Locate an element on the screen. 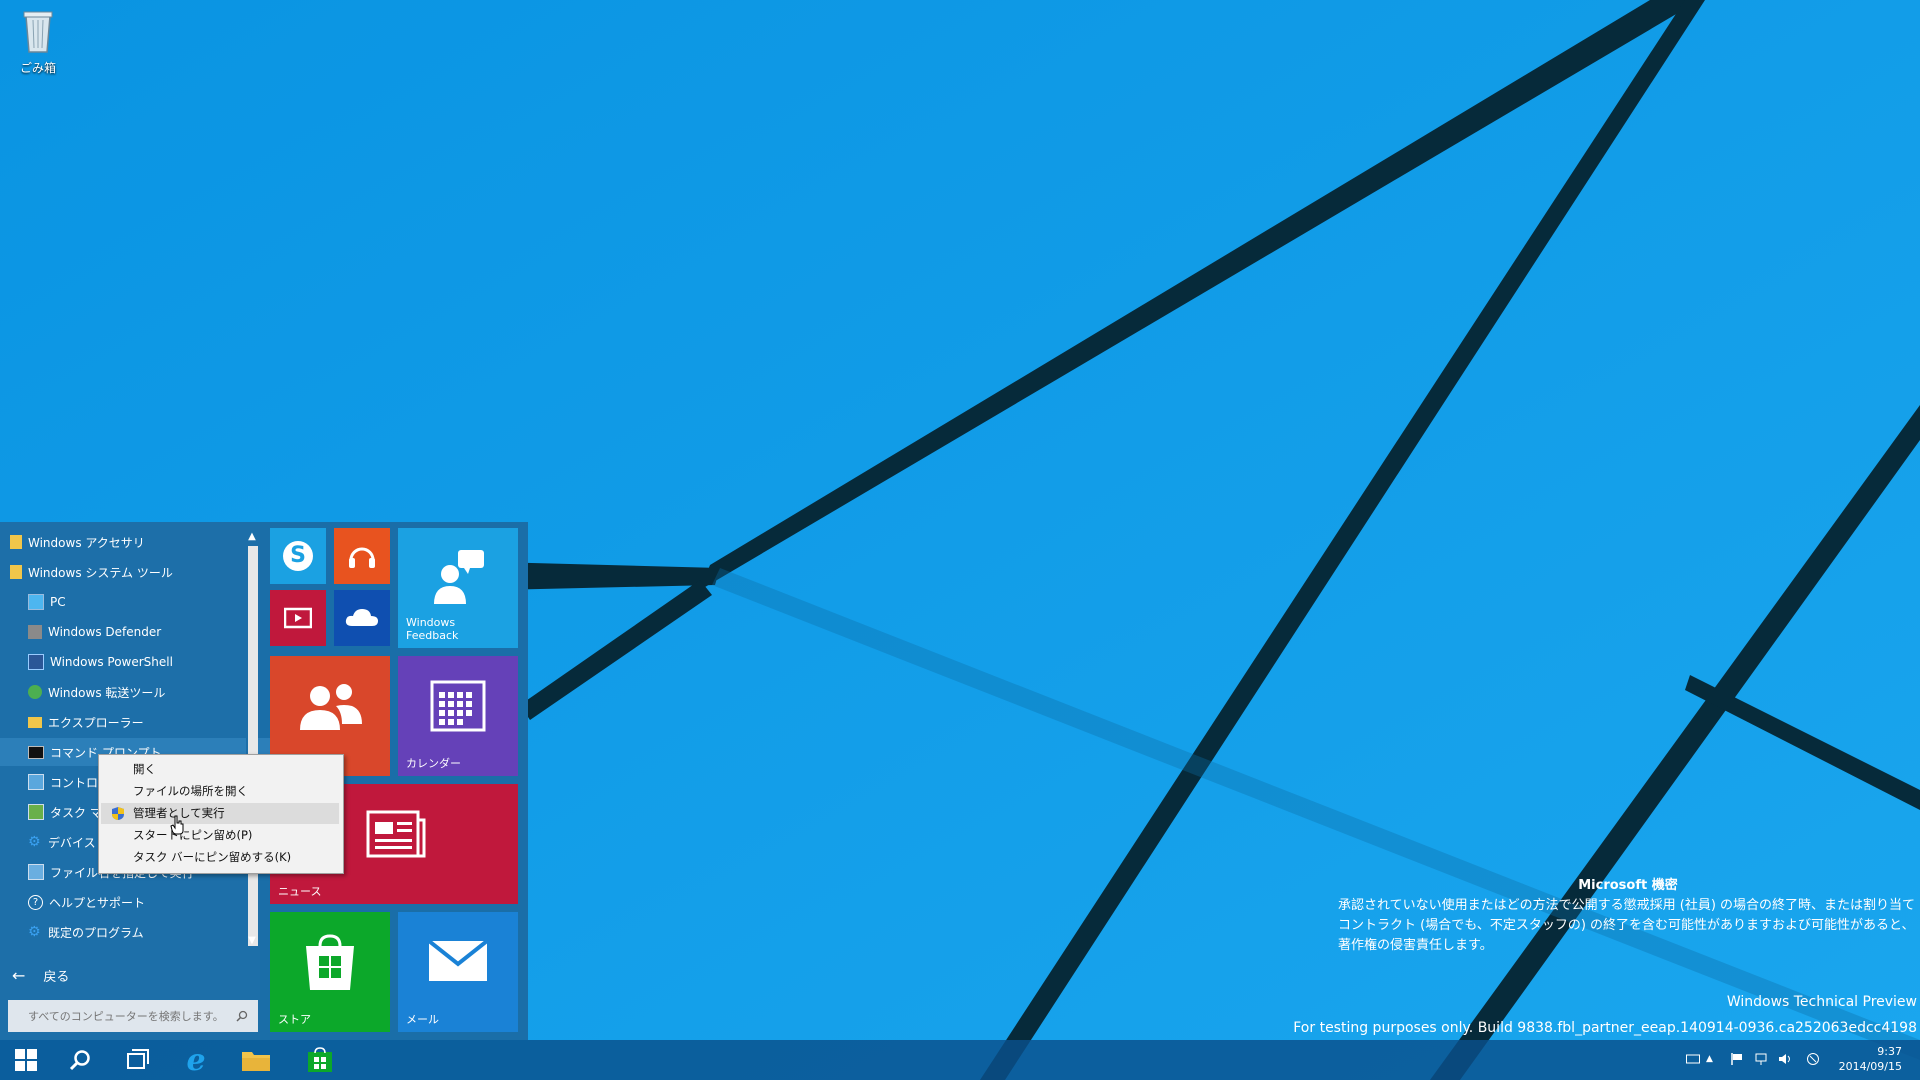 This screenshot has width=1920, height=1080. explorer-icon is located at coordinates (35, 722).